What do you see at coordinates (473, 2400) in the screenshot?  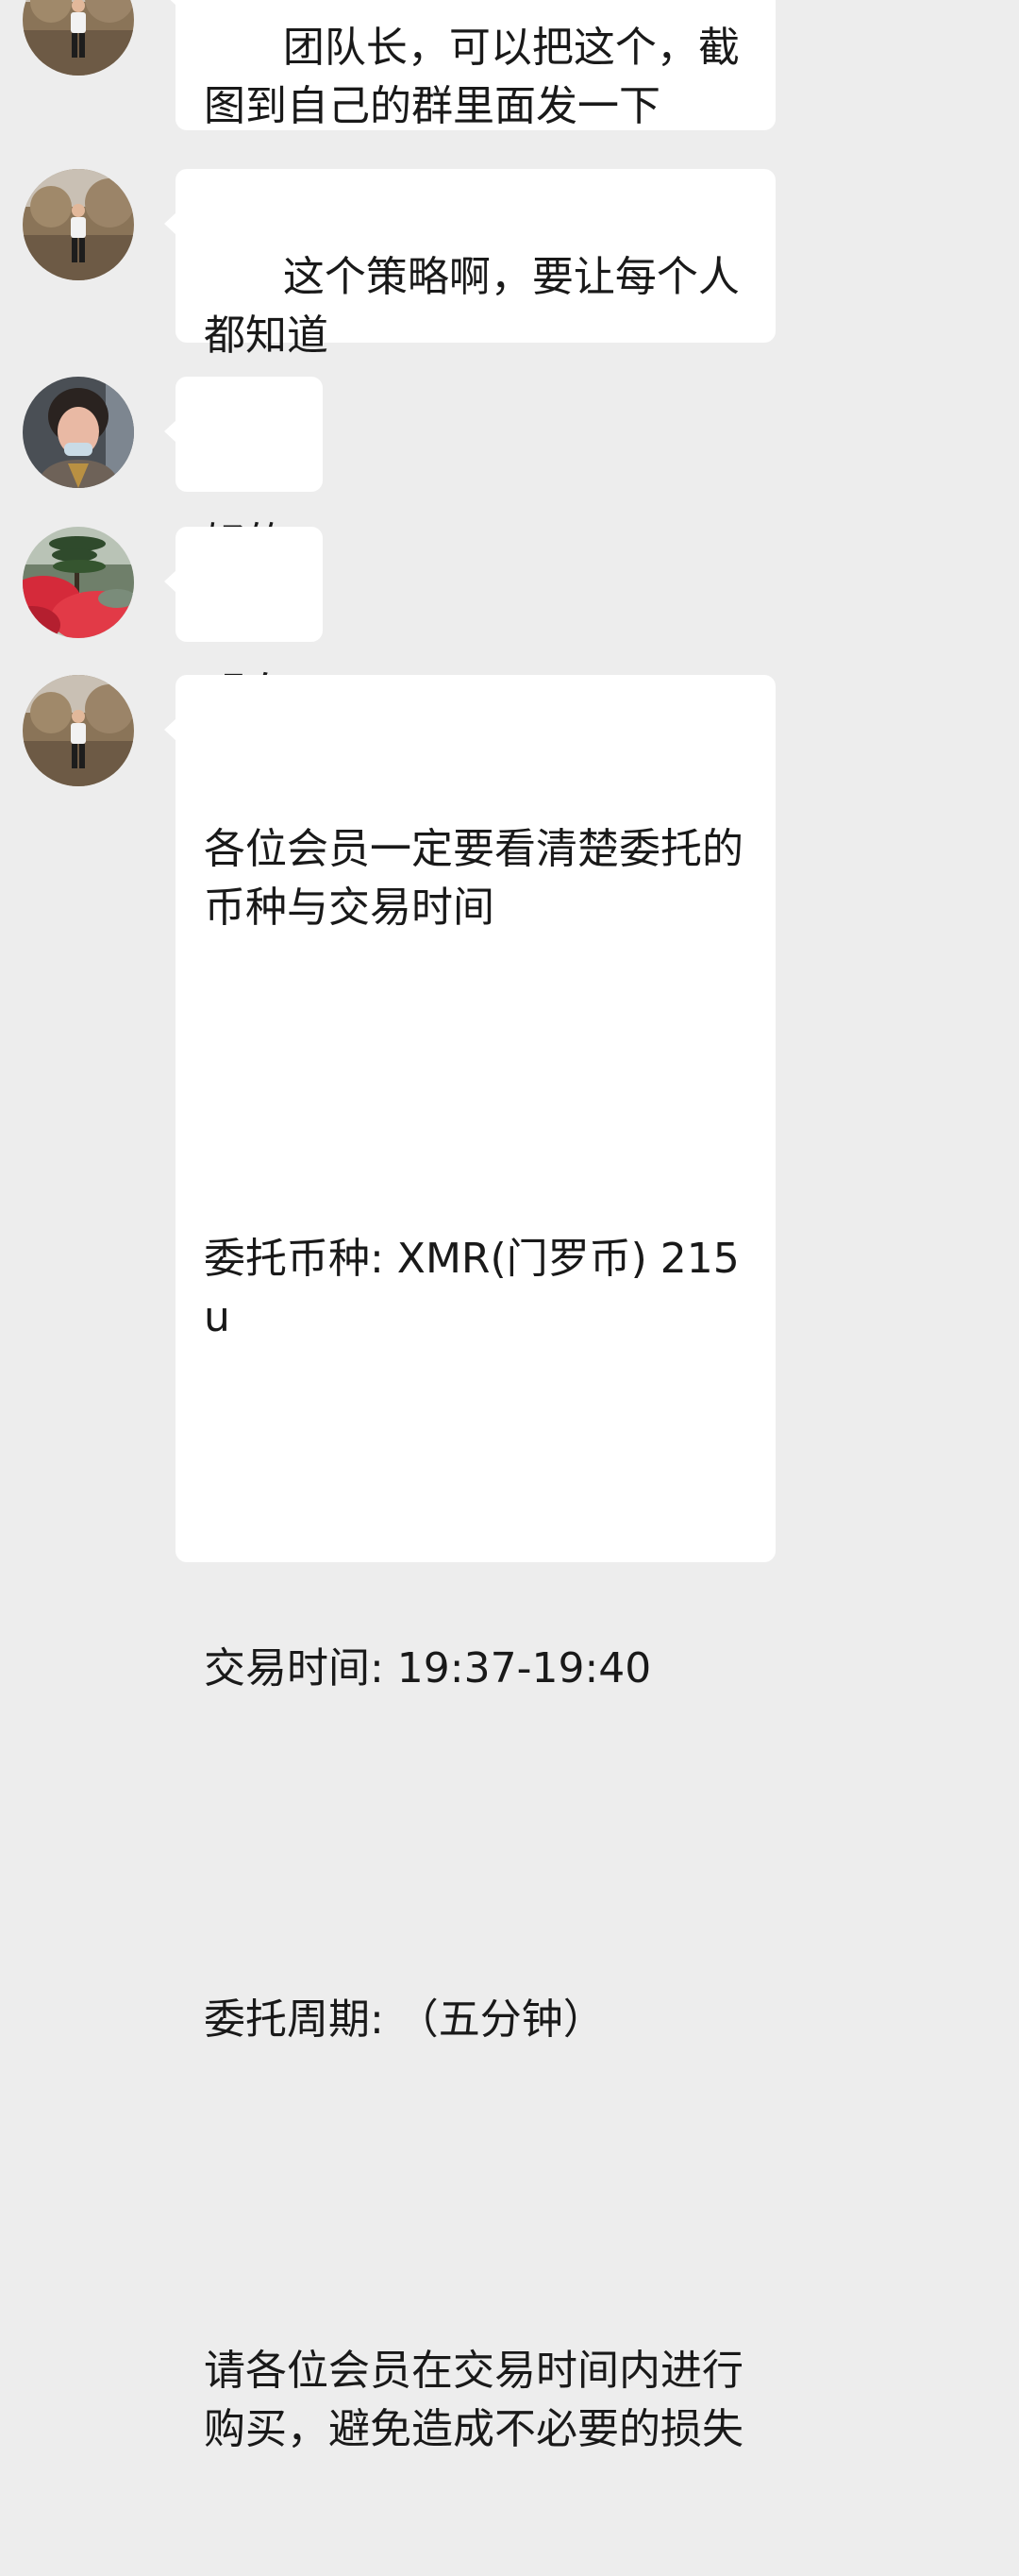 I see `message-paragraph: 请各位会员在交易时间内进行购买，避免造成不必要的损失` at bounding box center [473, 2400].